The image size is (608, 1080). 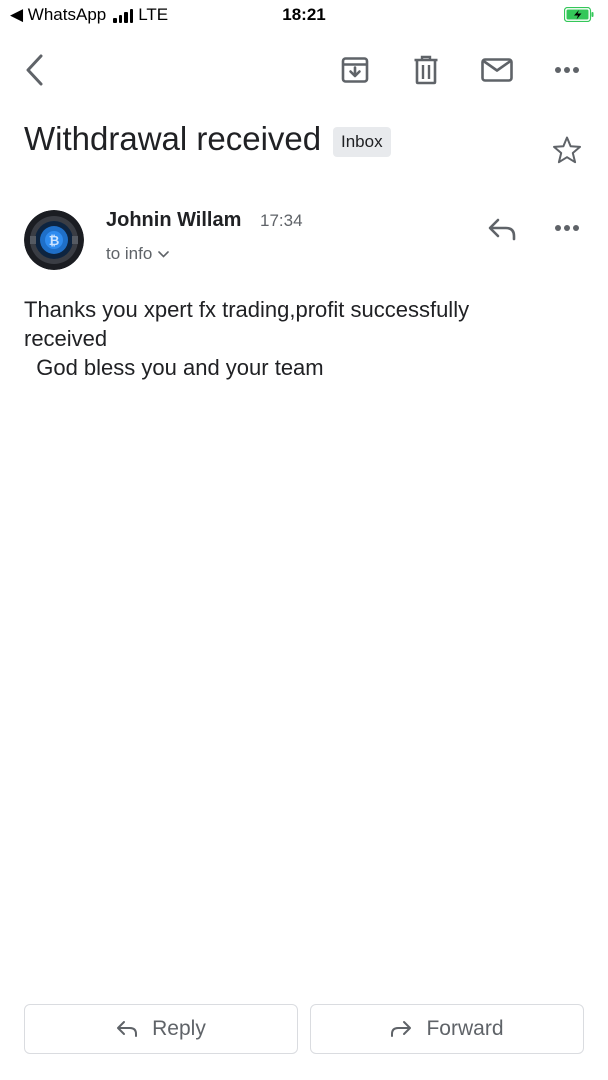 I want to click on star-button, so click(x=567, y=150).